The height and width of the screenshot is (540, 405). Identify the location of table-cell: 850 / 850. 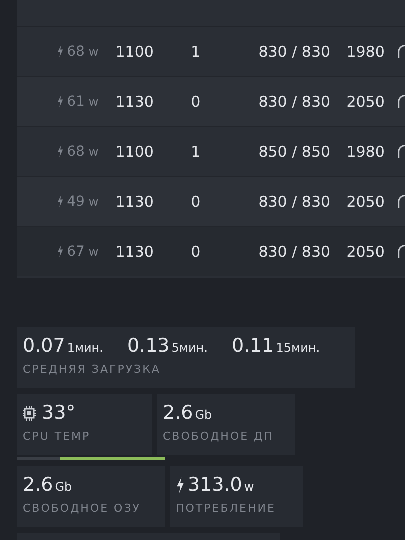
(293, 151).